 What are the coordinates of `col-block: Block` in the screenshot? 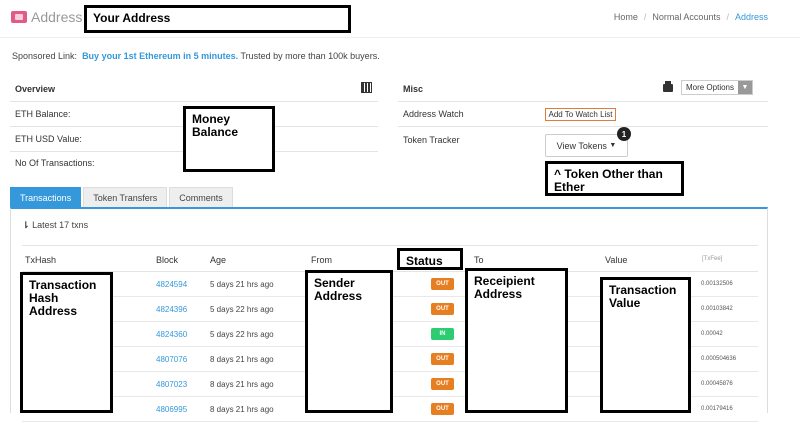 It's located at (167, 260).